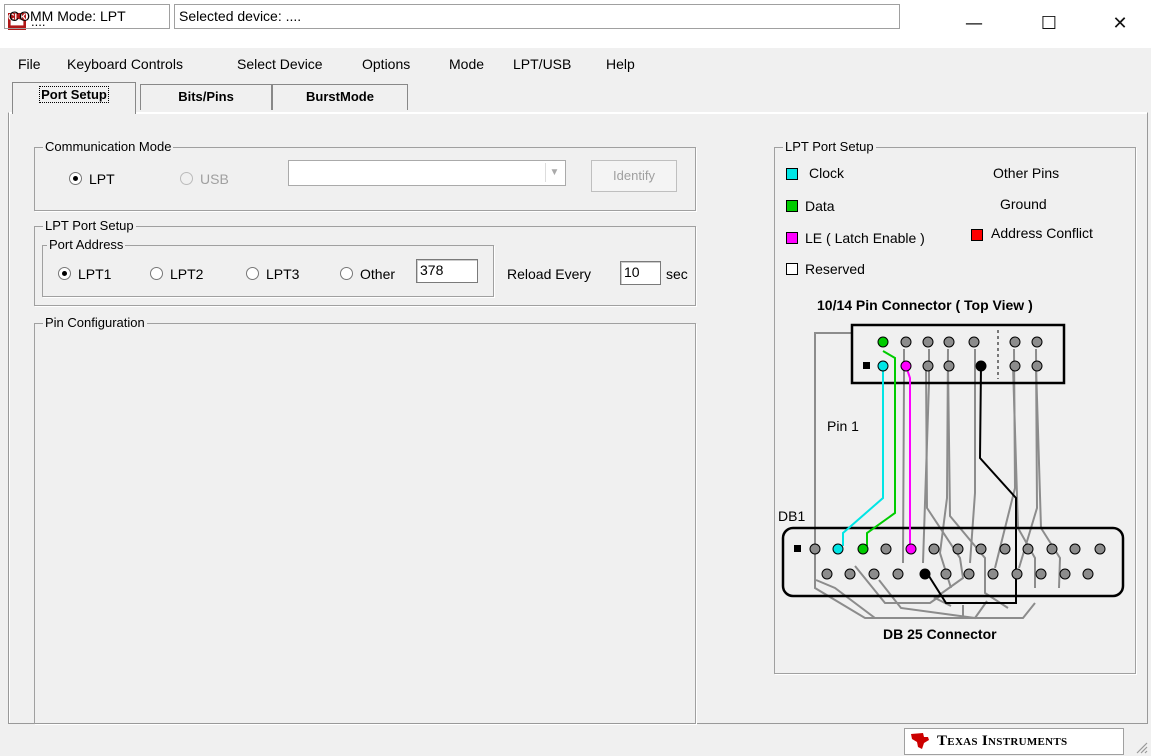  I want to click on tab-port-setup-label: Port Setup, so click(74, 94).